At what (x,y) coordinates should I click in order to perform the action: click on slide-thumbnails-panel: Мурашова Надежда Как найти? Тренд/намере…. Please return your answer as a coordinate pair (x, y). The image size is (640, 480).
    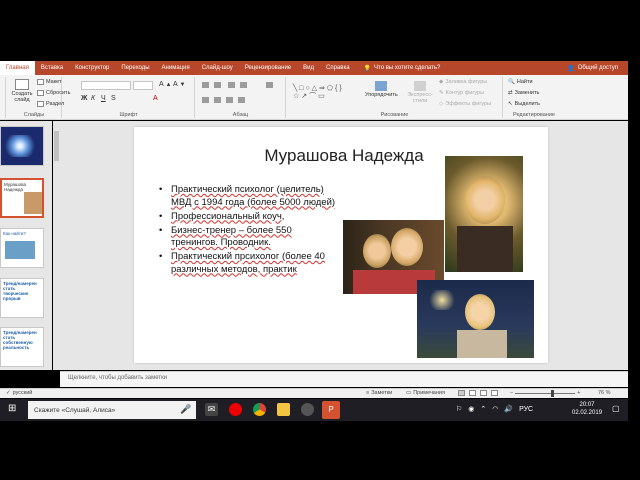
    Looking at the image, I should click on (26, 245).